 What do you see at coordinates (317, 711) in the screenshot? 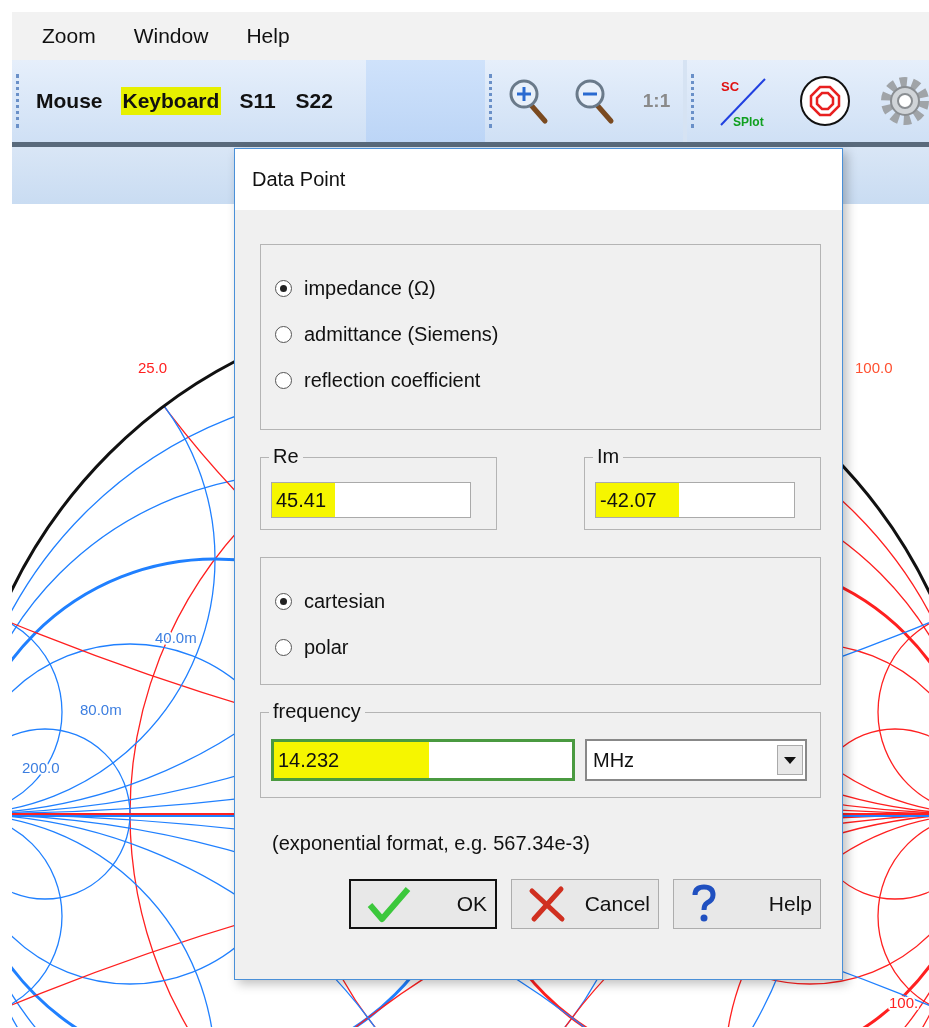
I see `group-label: frequency` at bounding box center [317, 711].